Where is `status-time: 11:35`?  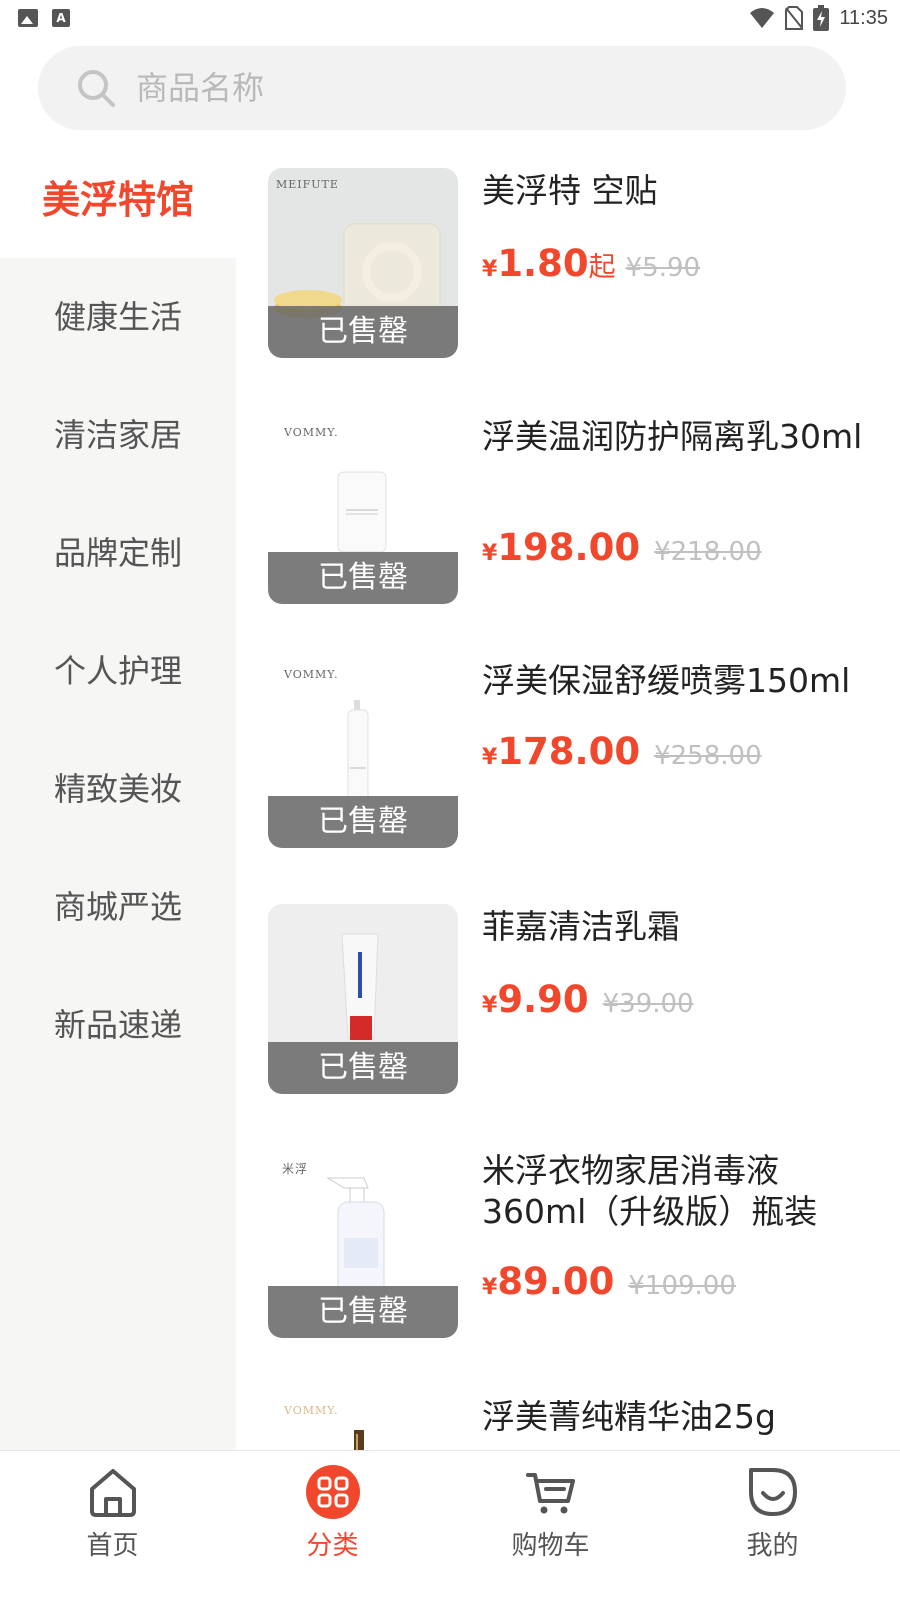
status-time: 11:35 is located at coordinates (863, 17).